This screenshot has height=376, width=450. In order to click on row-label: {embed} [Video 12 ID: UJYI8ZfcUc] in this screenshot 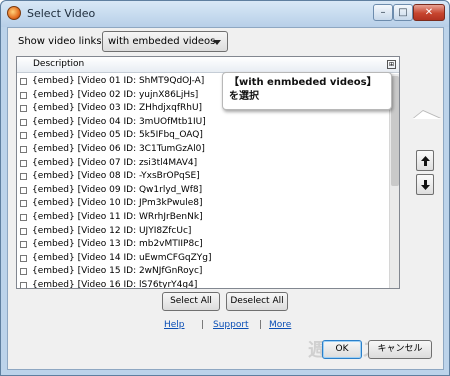, I will do `click(112, 230)`.